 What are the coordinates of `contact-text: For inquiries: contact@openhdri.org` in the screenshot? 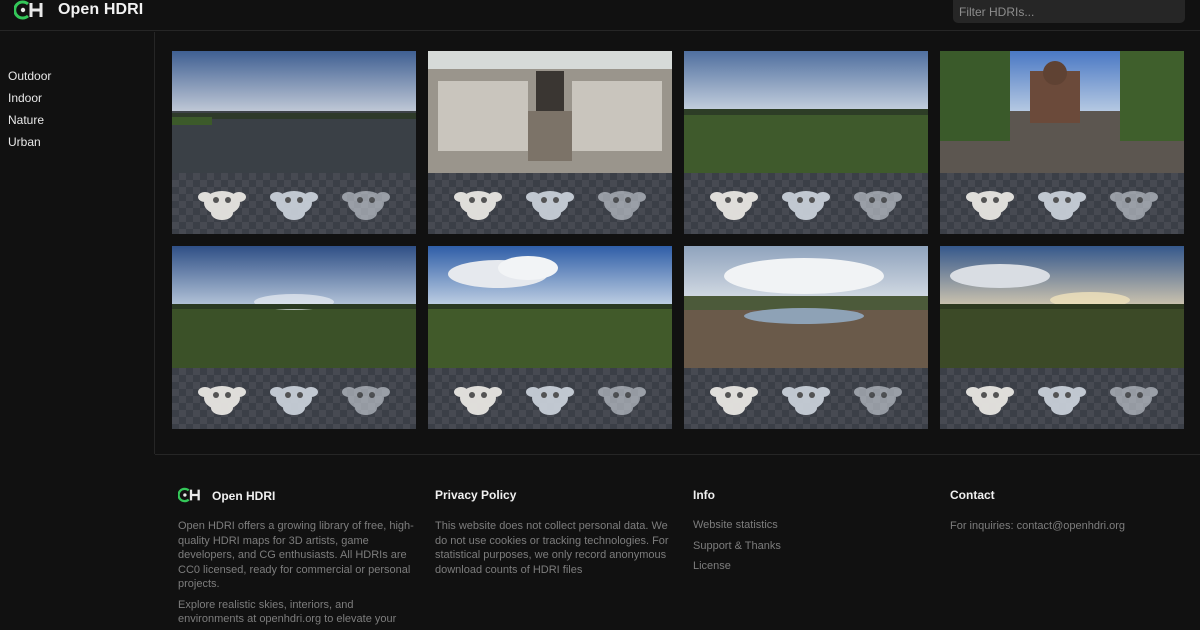 It's located at (1070, 526).